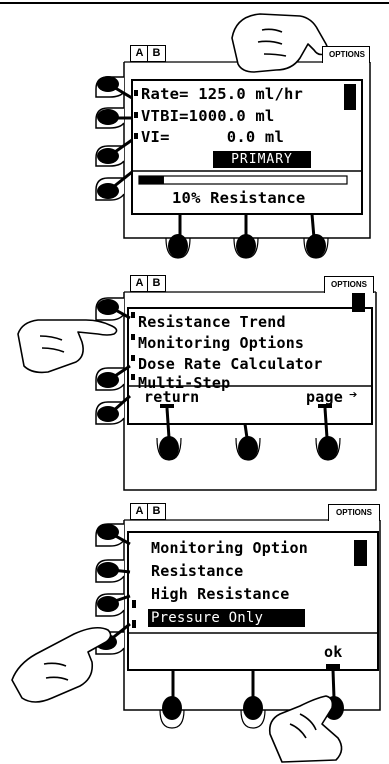 This screenshot has height=764, width=389. Describe the element at coordinates (262, 159) in the screenshot. I see `mode-badge: PRIMARY` at that location.